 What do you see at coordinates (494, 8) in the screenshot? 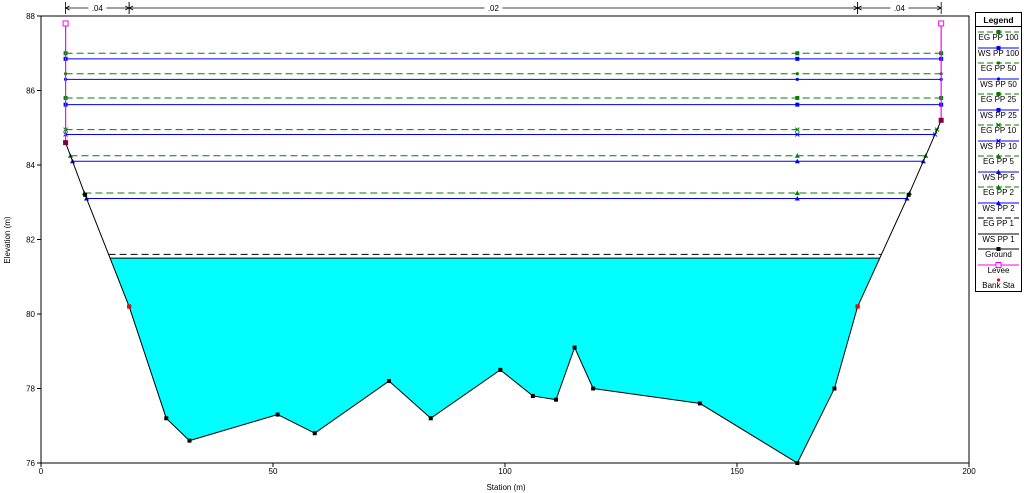
I see `mannings-n-label: .02` at bounding box center [494, 8].